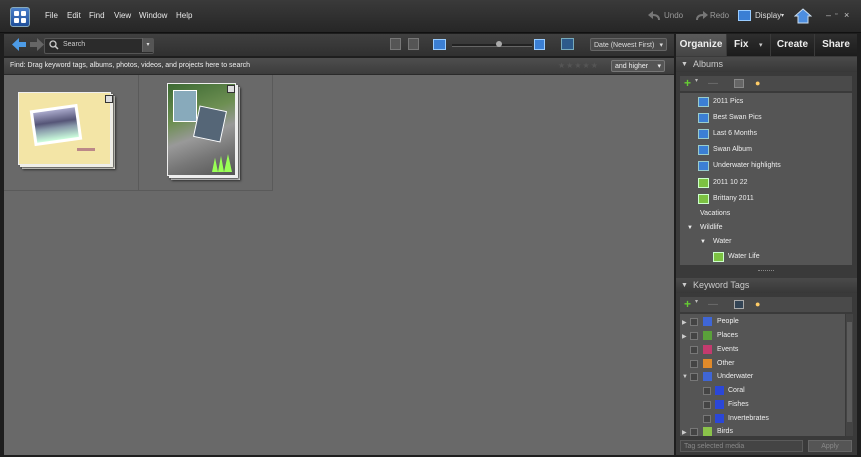 Image resolution: width=861 pixels, height=457 pixels. I want to click on remove-tag-icon: —, so click(713, 304).